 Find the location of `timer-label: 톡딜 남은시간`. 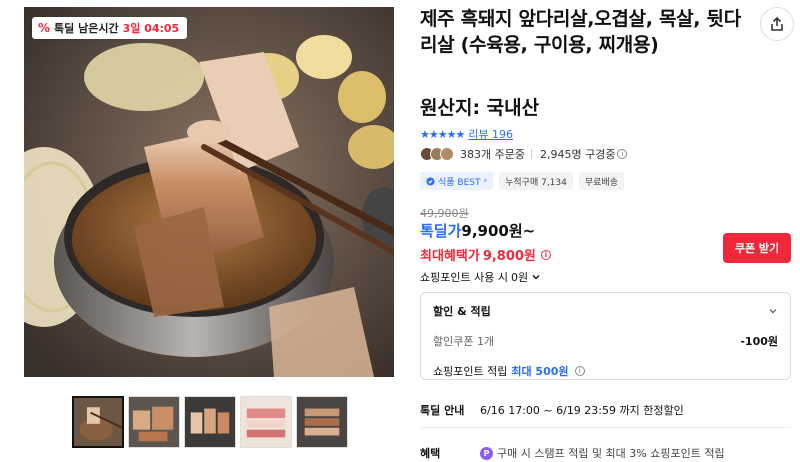

timer-label: 톡딜 남은시간 is located at coordinates (86, 28).